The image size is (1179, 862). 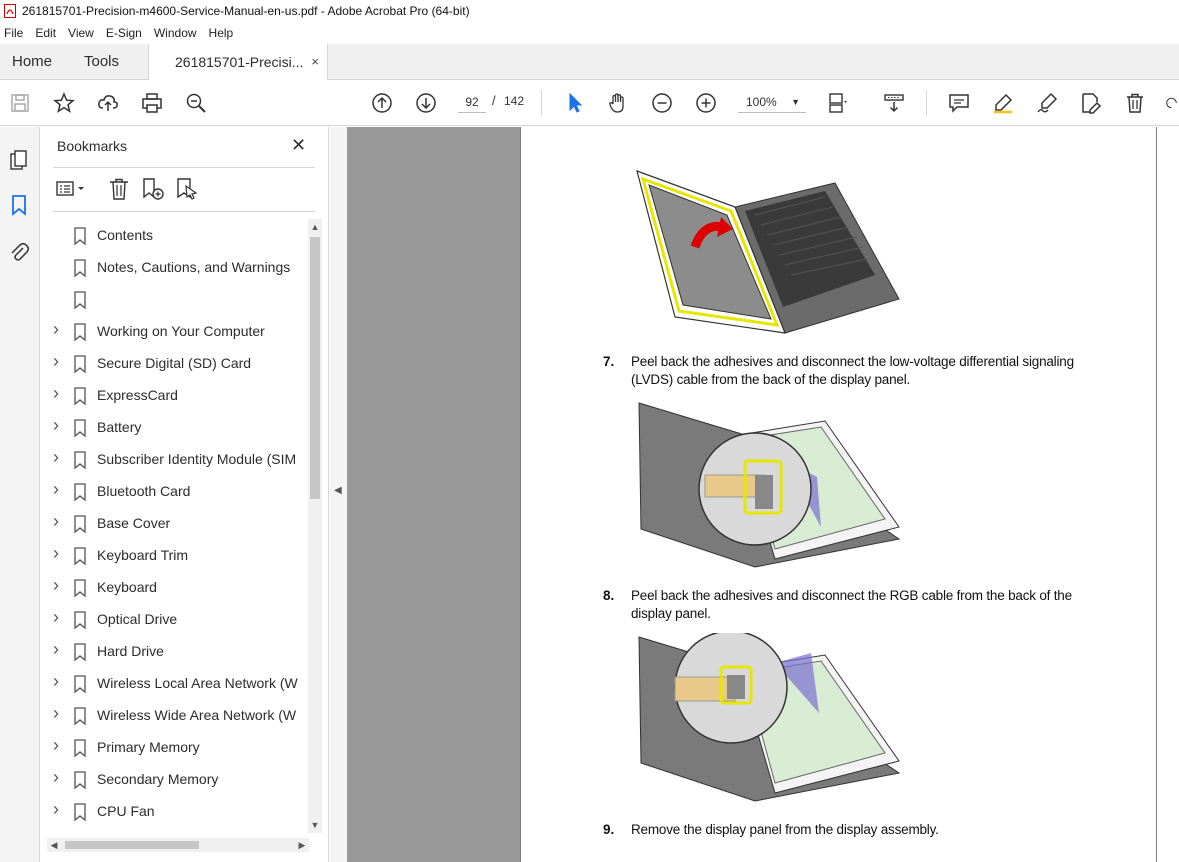 I want to click on scroll-mode-icon, so click(x=894, y=103).